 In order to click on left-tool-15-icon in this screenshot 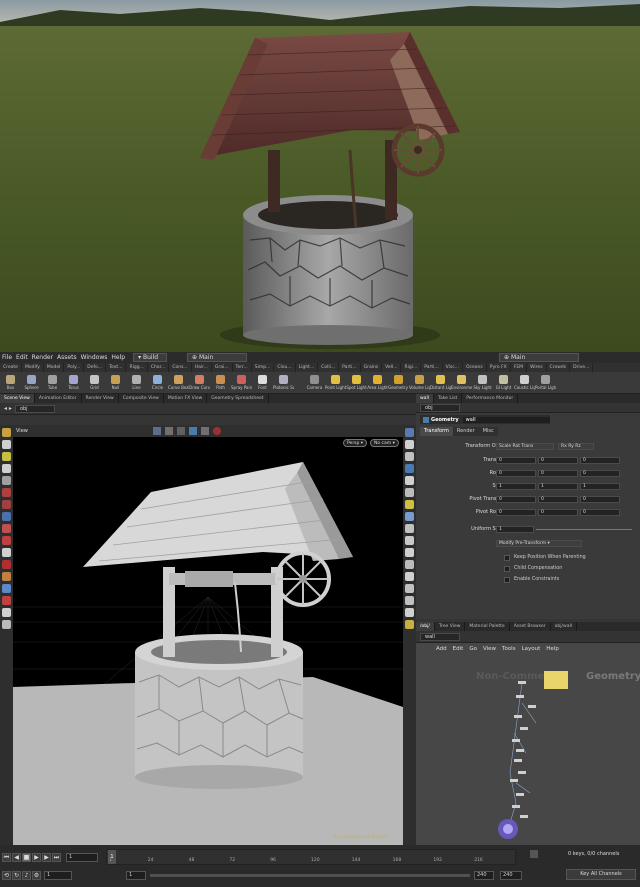, I will do `click(6, 600)`.